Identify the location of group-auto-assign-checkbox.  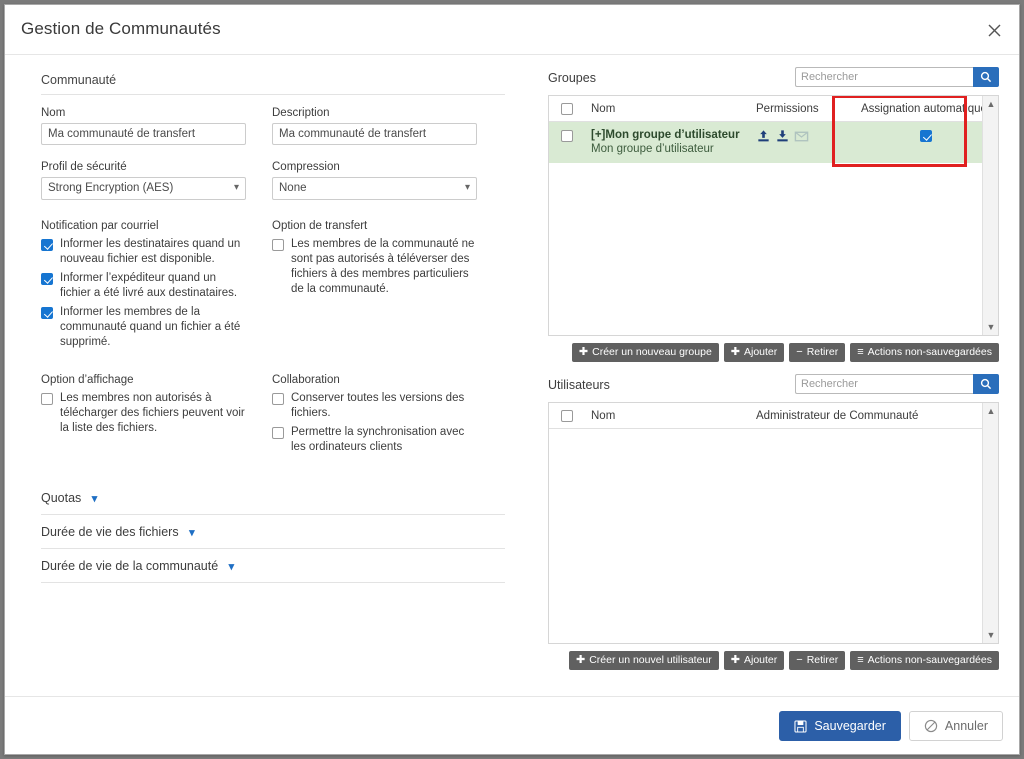
(926, 136).